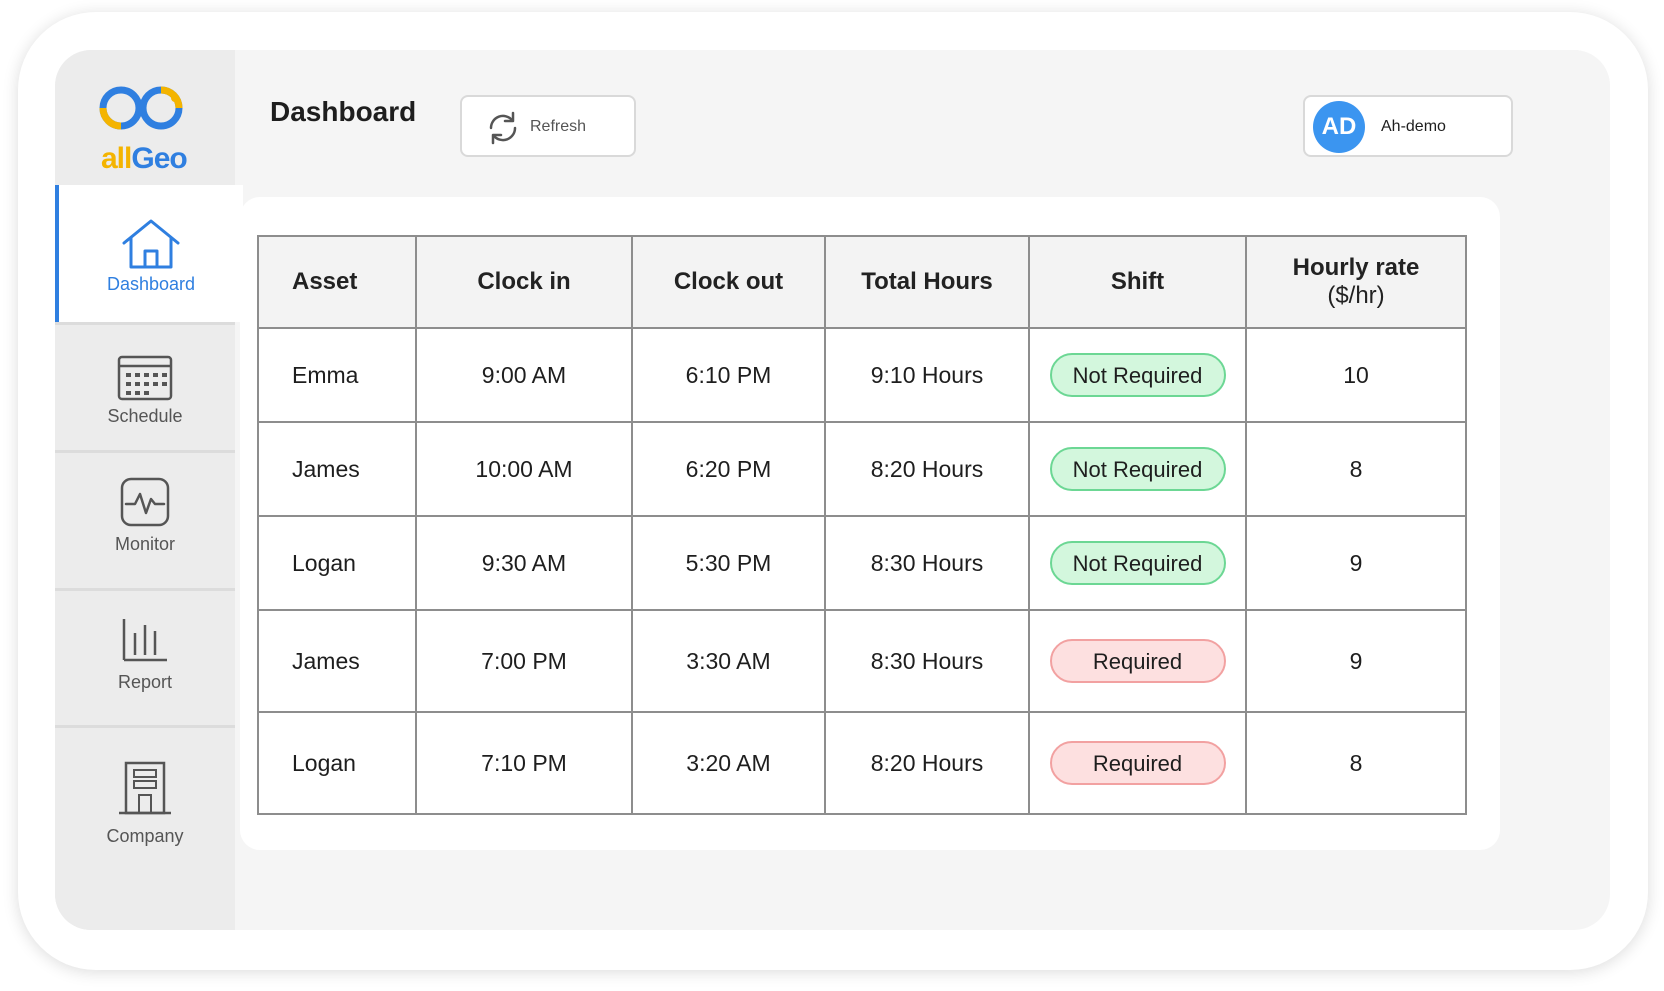  Describe the element at coordinates (524, 375) in the screenshot. I see `cell-clock-in: 9:00 AM` at that location.